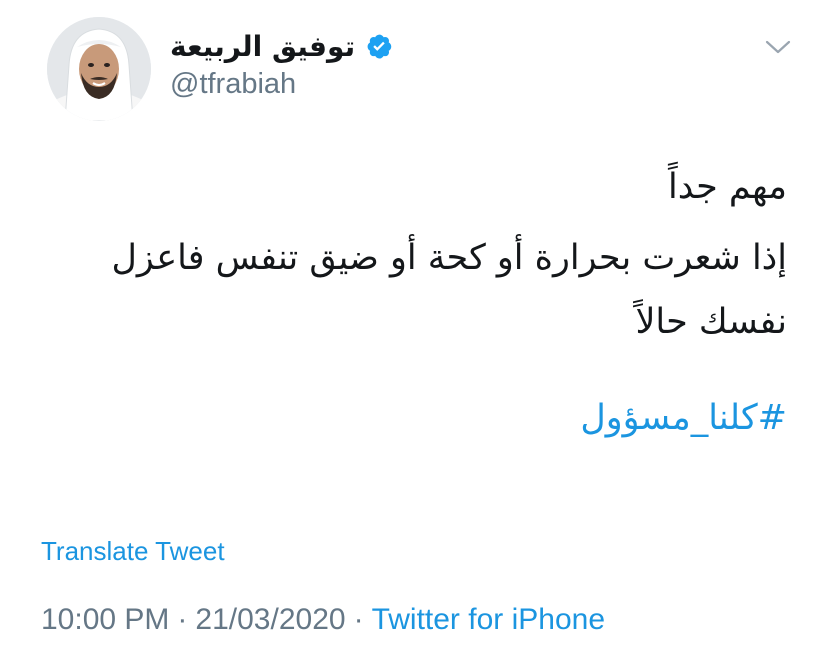 This screenshot has width=829, height=661. I want to click on display-name: توفيق الربيعة, so click(262, 46).